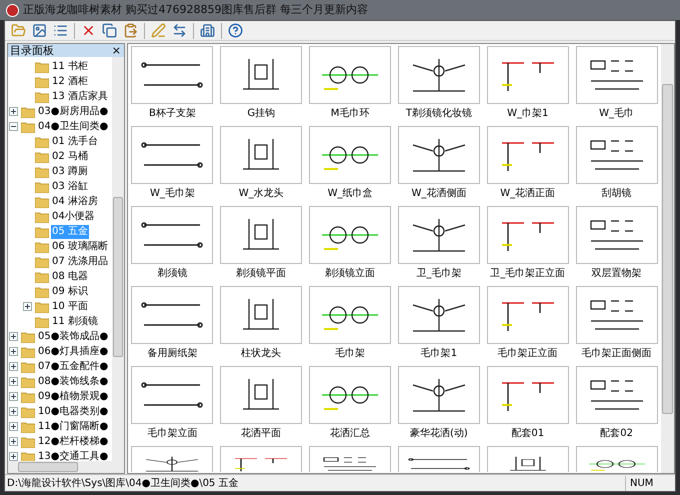 Image resolution: width=680 pixels, height=495 pixels. Describe the element at coordinates (39, 31) in the screenshot. I see `picture-icon` at that location.